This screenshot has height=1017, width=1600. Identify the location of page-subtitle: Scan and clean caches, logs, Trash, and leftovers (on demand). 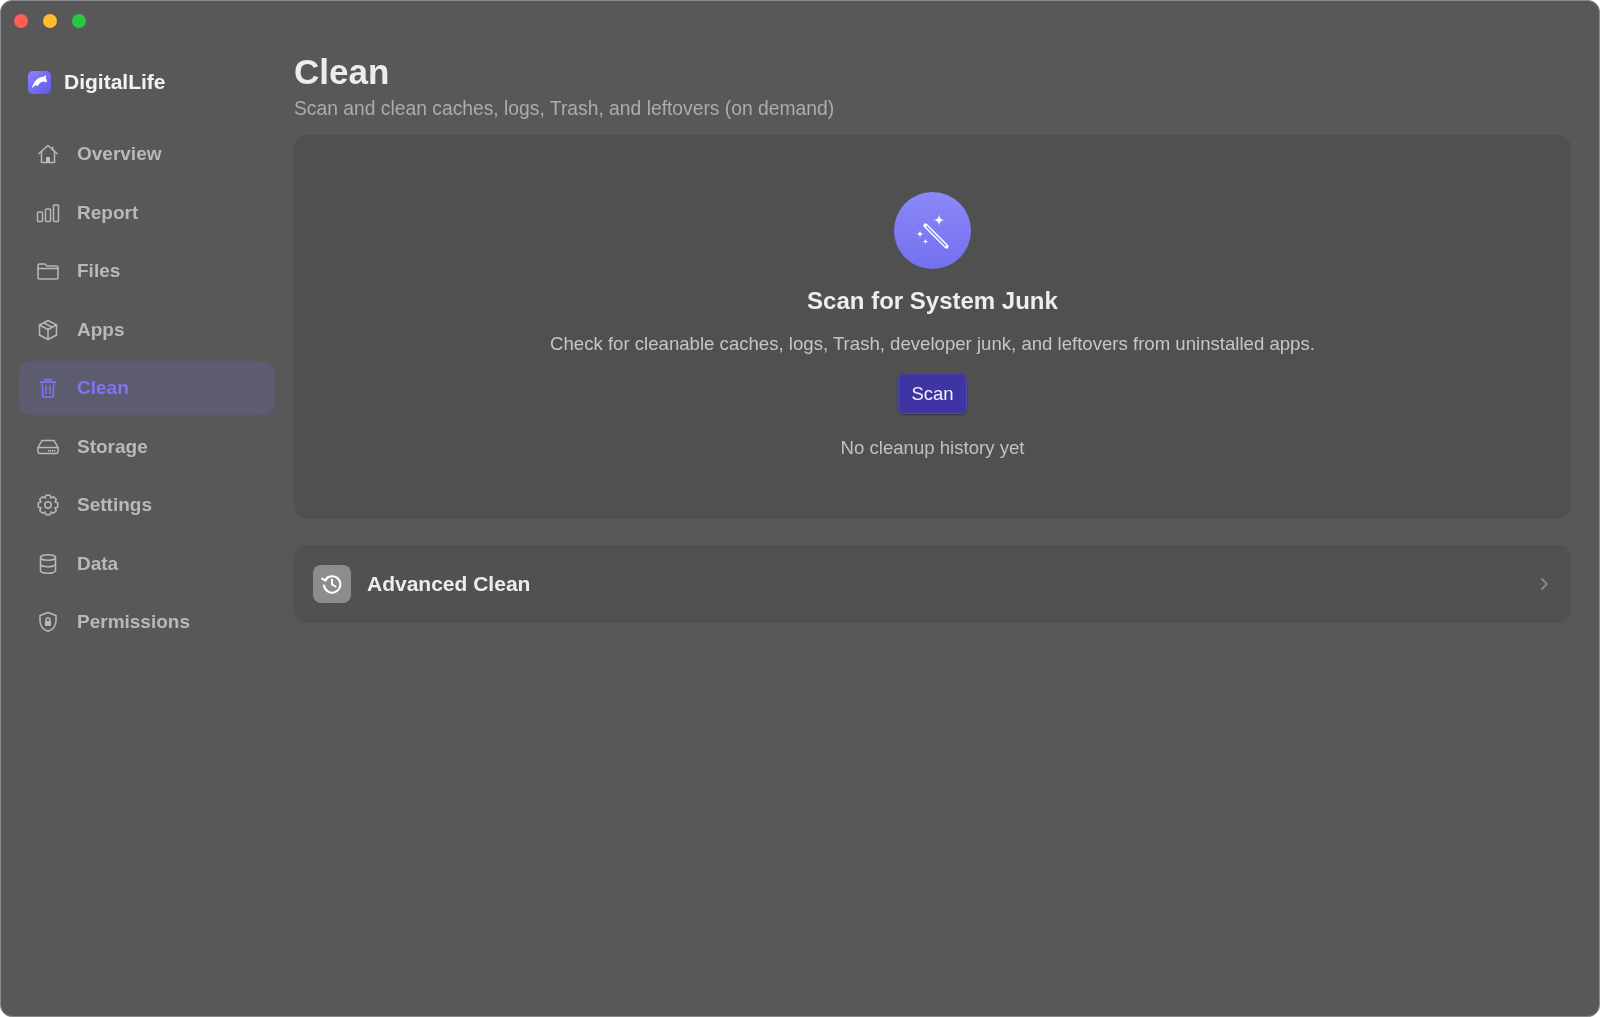
(565, 109).